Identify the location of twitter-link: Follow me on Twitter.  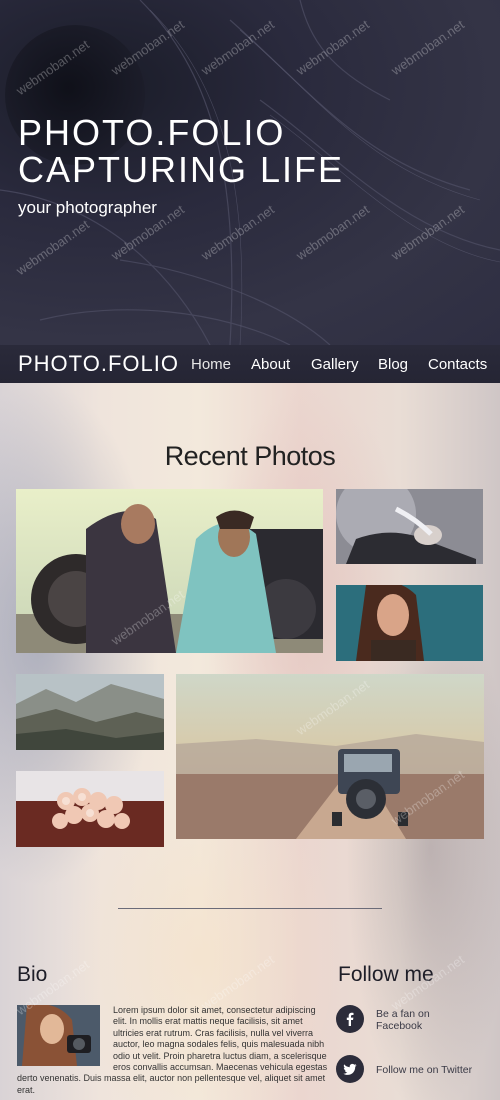
(411, 1070).